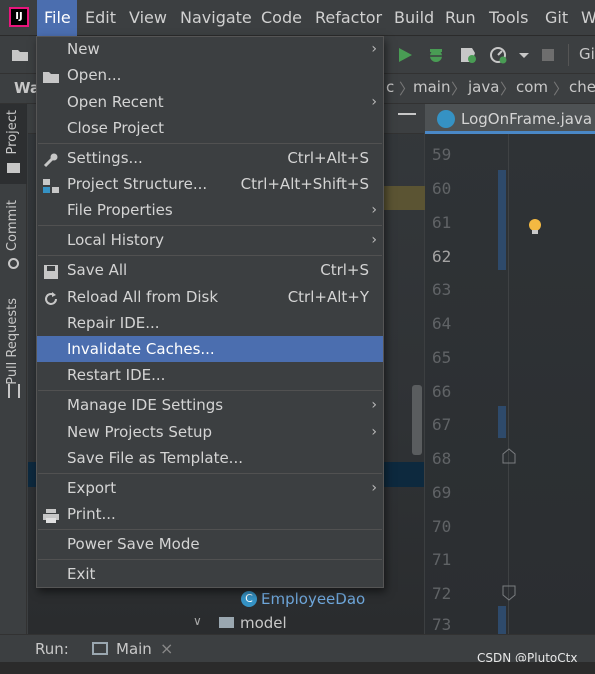  Describe the element at coordinates (116, 240) in the screenshot. I see `menu-item-label: Local History` at that location.